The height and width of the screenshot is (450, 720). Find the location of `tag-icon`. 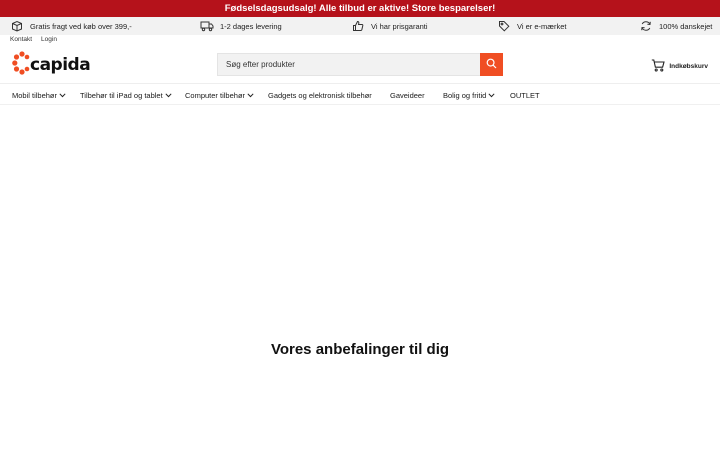

tag-icon is located at coordinates (504, 26).